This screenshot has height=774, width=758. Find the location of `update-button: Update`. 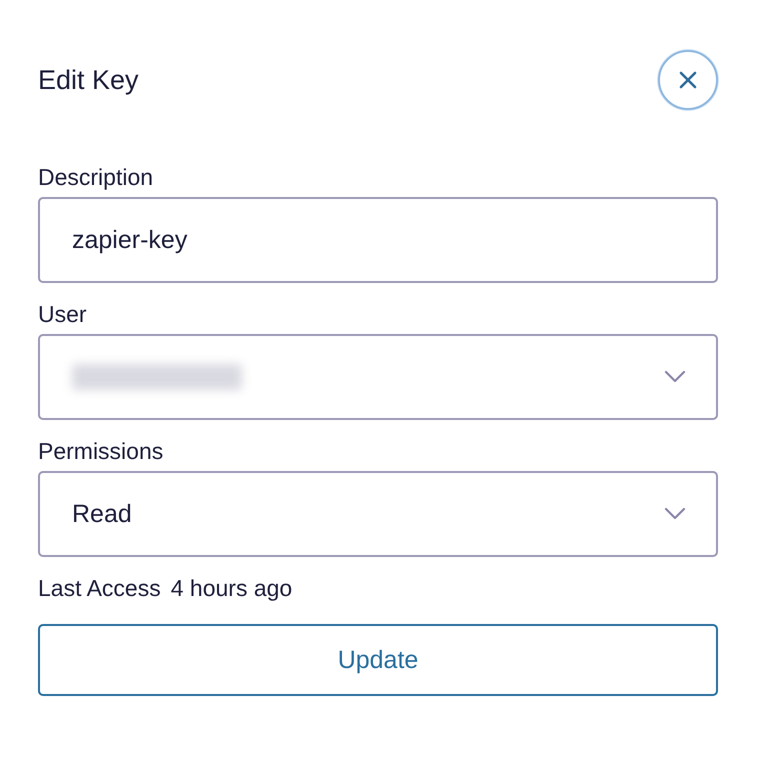

update-button: Update is located at coordinates (378, 660).